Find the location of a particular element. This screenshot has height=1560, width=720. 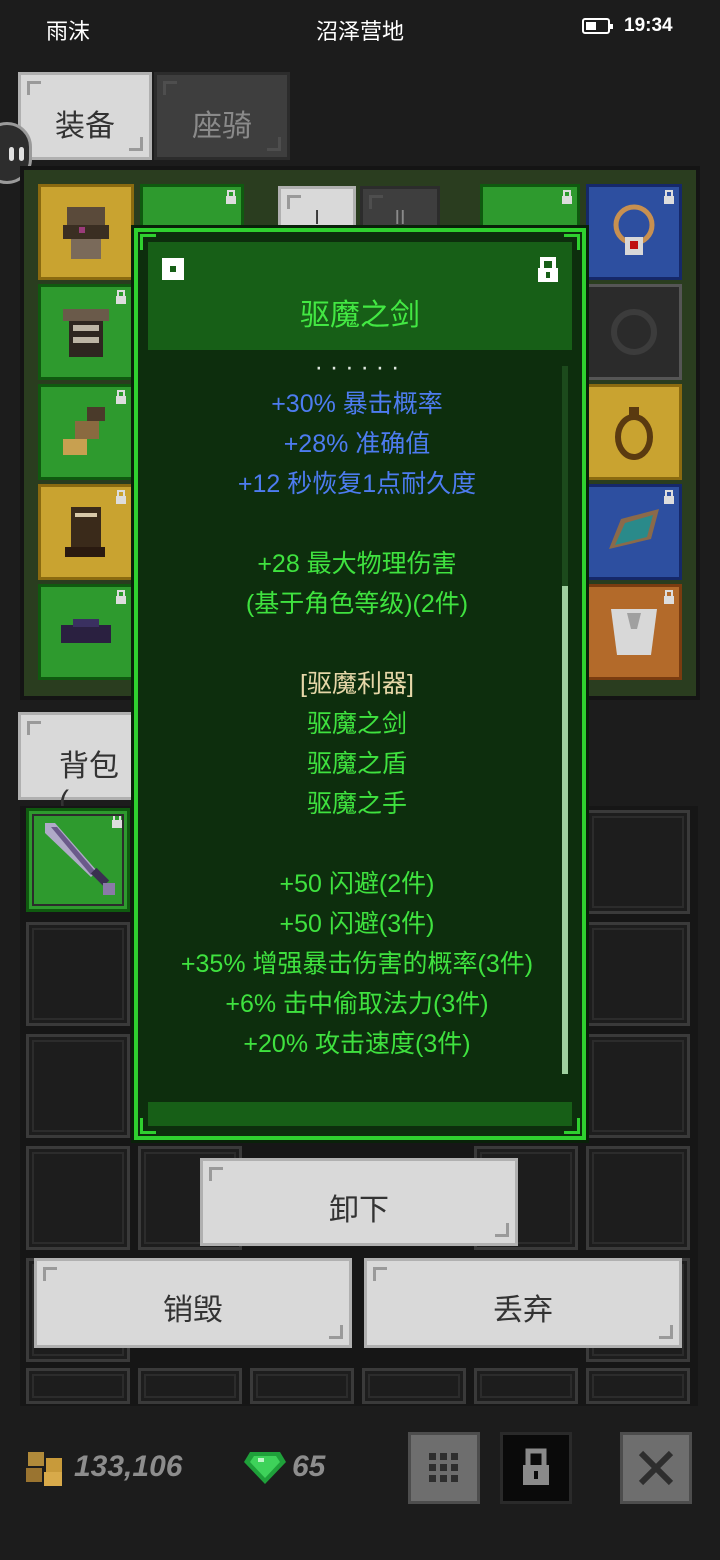

cape-slot is located at coordinates (634, 632).